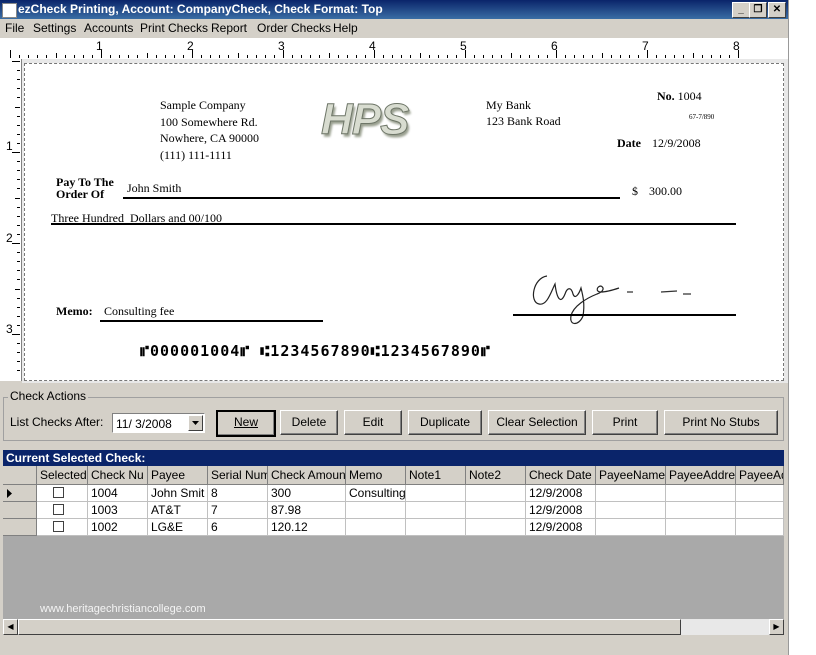  Describe the element at coordinates (436, 475) in the screenshot. I see `col-note1: Note1` at that location.